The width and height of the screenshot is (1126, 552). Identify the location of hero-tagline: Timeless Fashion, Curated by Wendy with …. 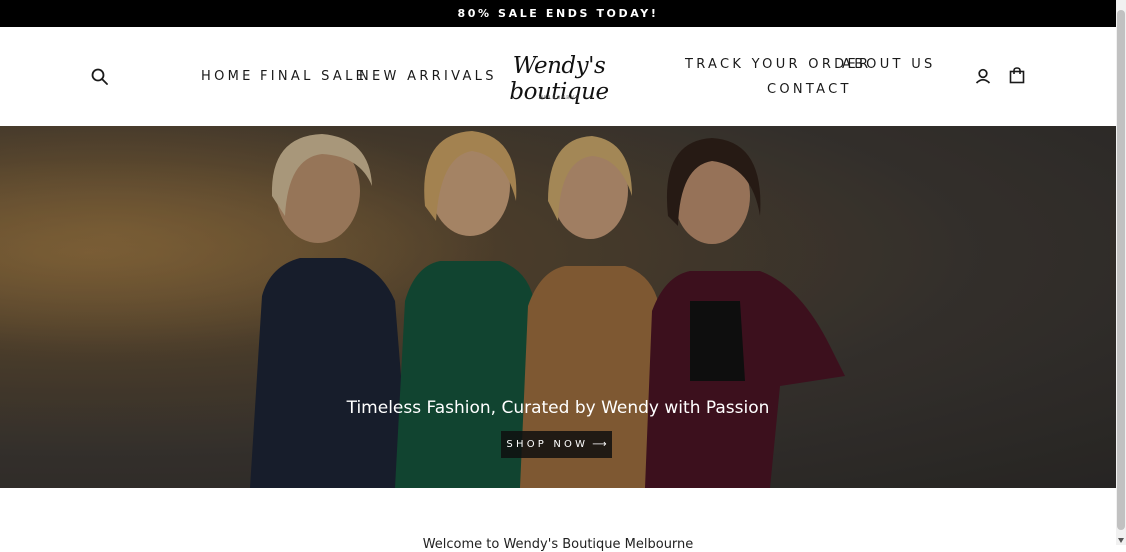
(558, 408).